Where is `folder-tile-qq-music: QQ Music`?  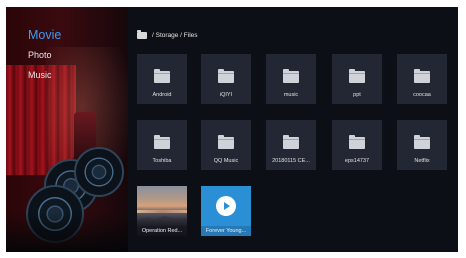
folder-tile-qq-music: QQ Music is located at coordinates (226, 145).